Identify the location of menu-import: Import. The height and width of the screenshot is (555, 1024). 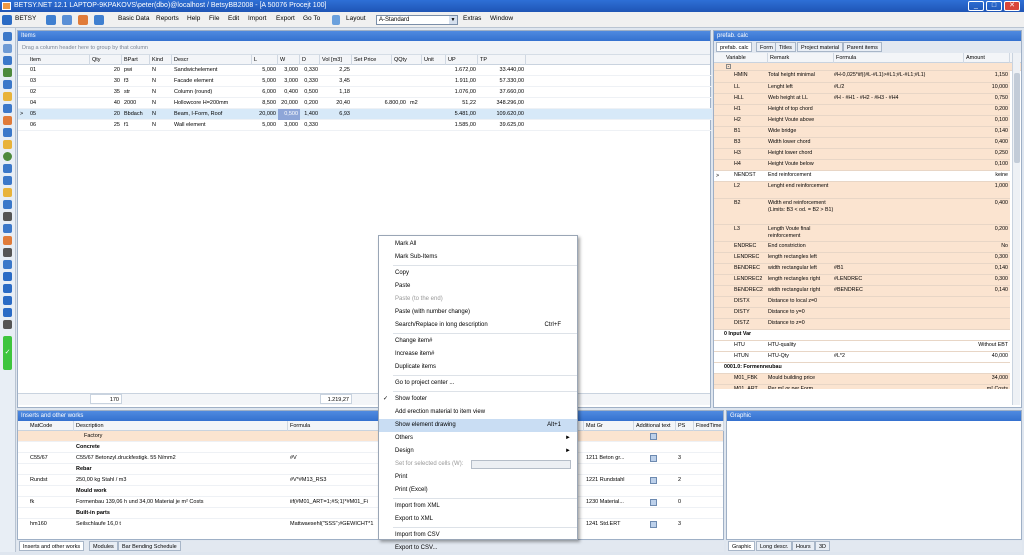
(257, 18).